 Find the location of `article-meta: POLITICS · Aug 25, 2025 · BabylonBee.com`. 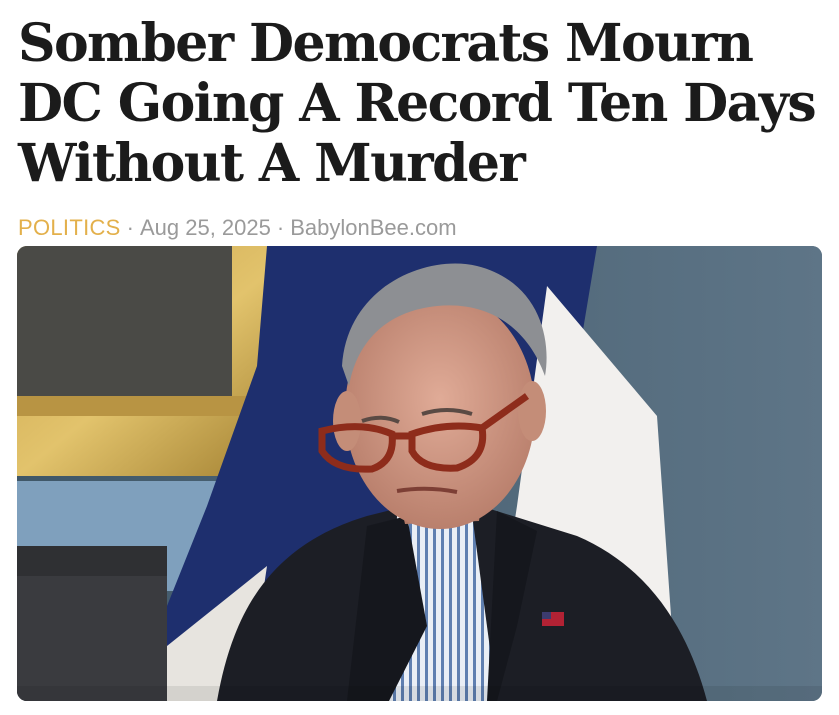

article-meta: POLITICS · Aug 25, 2025 · BabylonBee.com is located at coordinates (237, 228).